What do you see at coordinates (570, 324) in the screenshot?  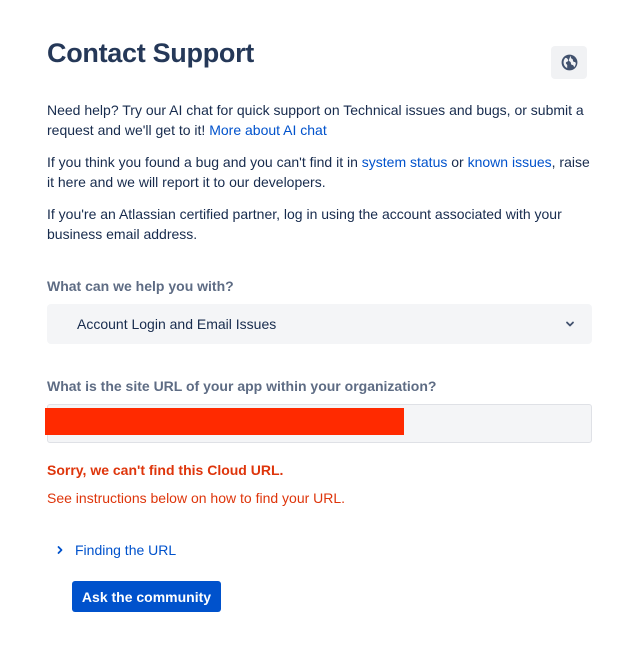 I see `chevron-down-icon` at bounding box center [570, 324].